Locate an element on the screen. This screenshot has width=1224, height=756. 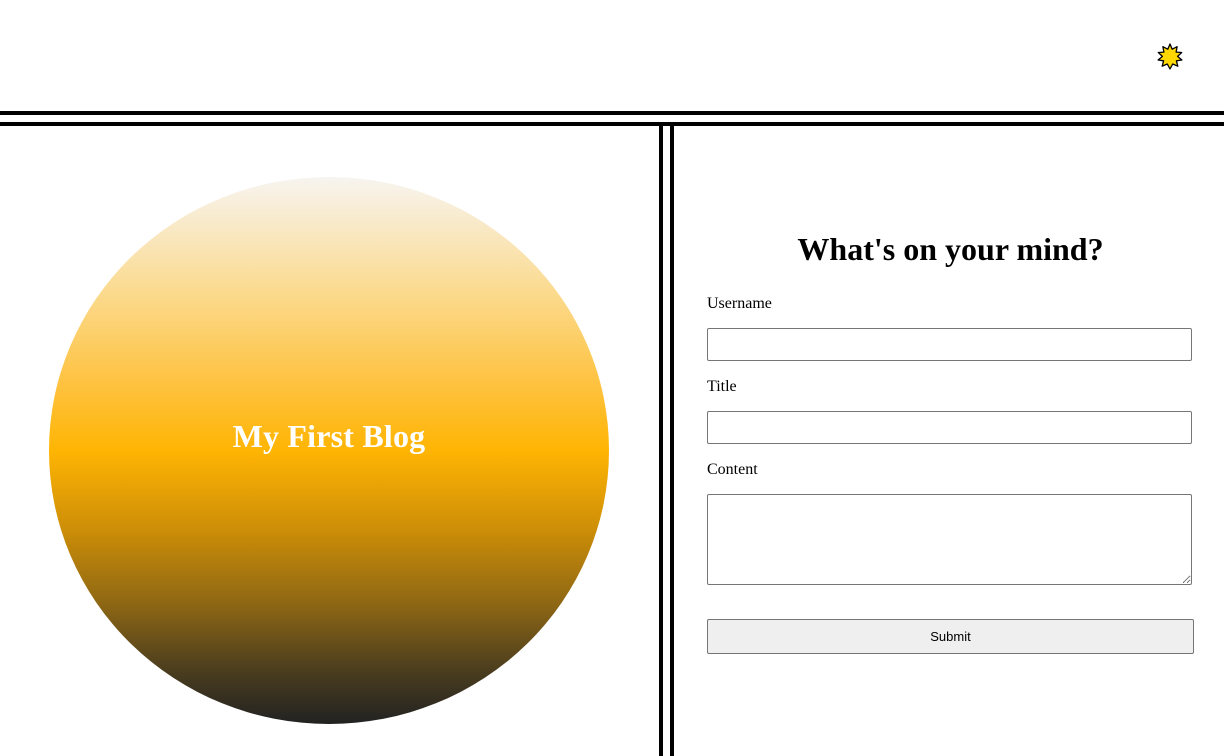
form-heading: What's on your mind? is located at coordinates (950, 249).